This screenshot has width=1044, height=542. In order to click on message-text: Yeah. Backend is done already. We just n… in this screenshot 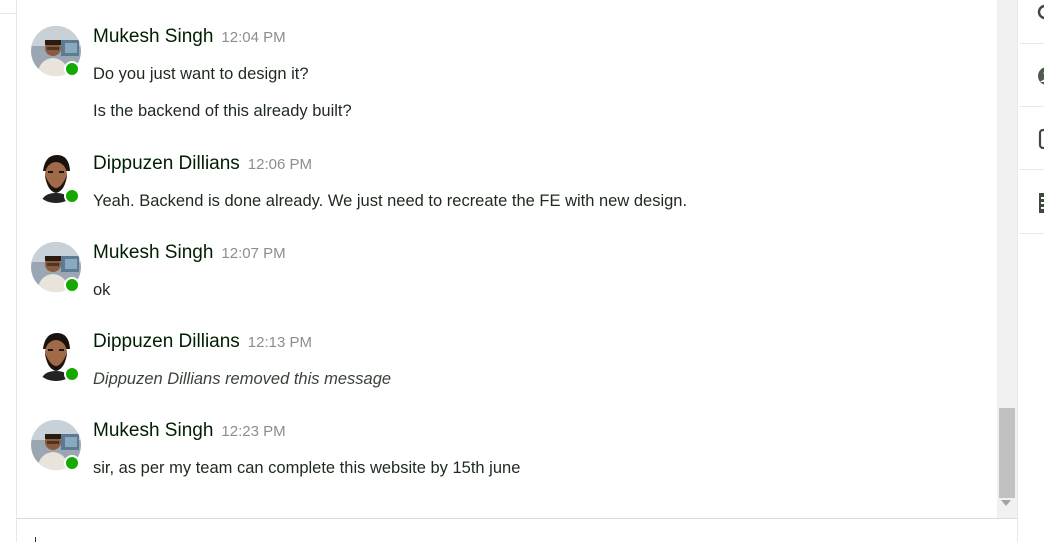, I will do `click(390, 201)`.